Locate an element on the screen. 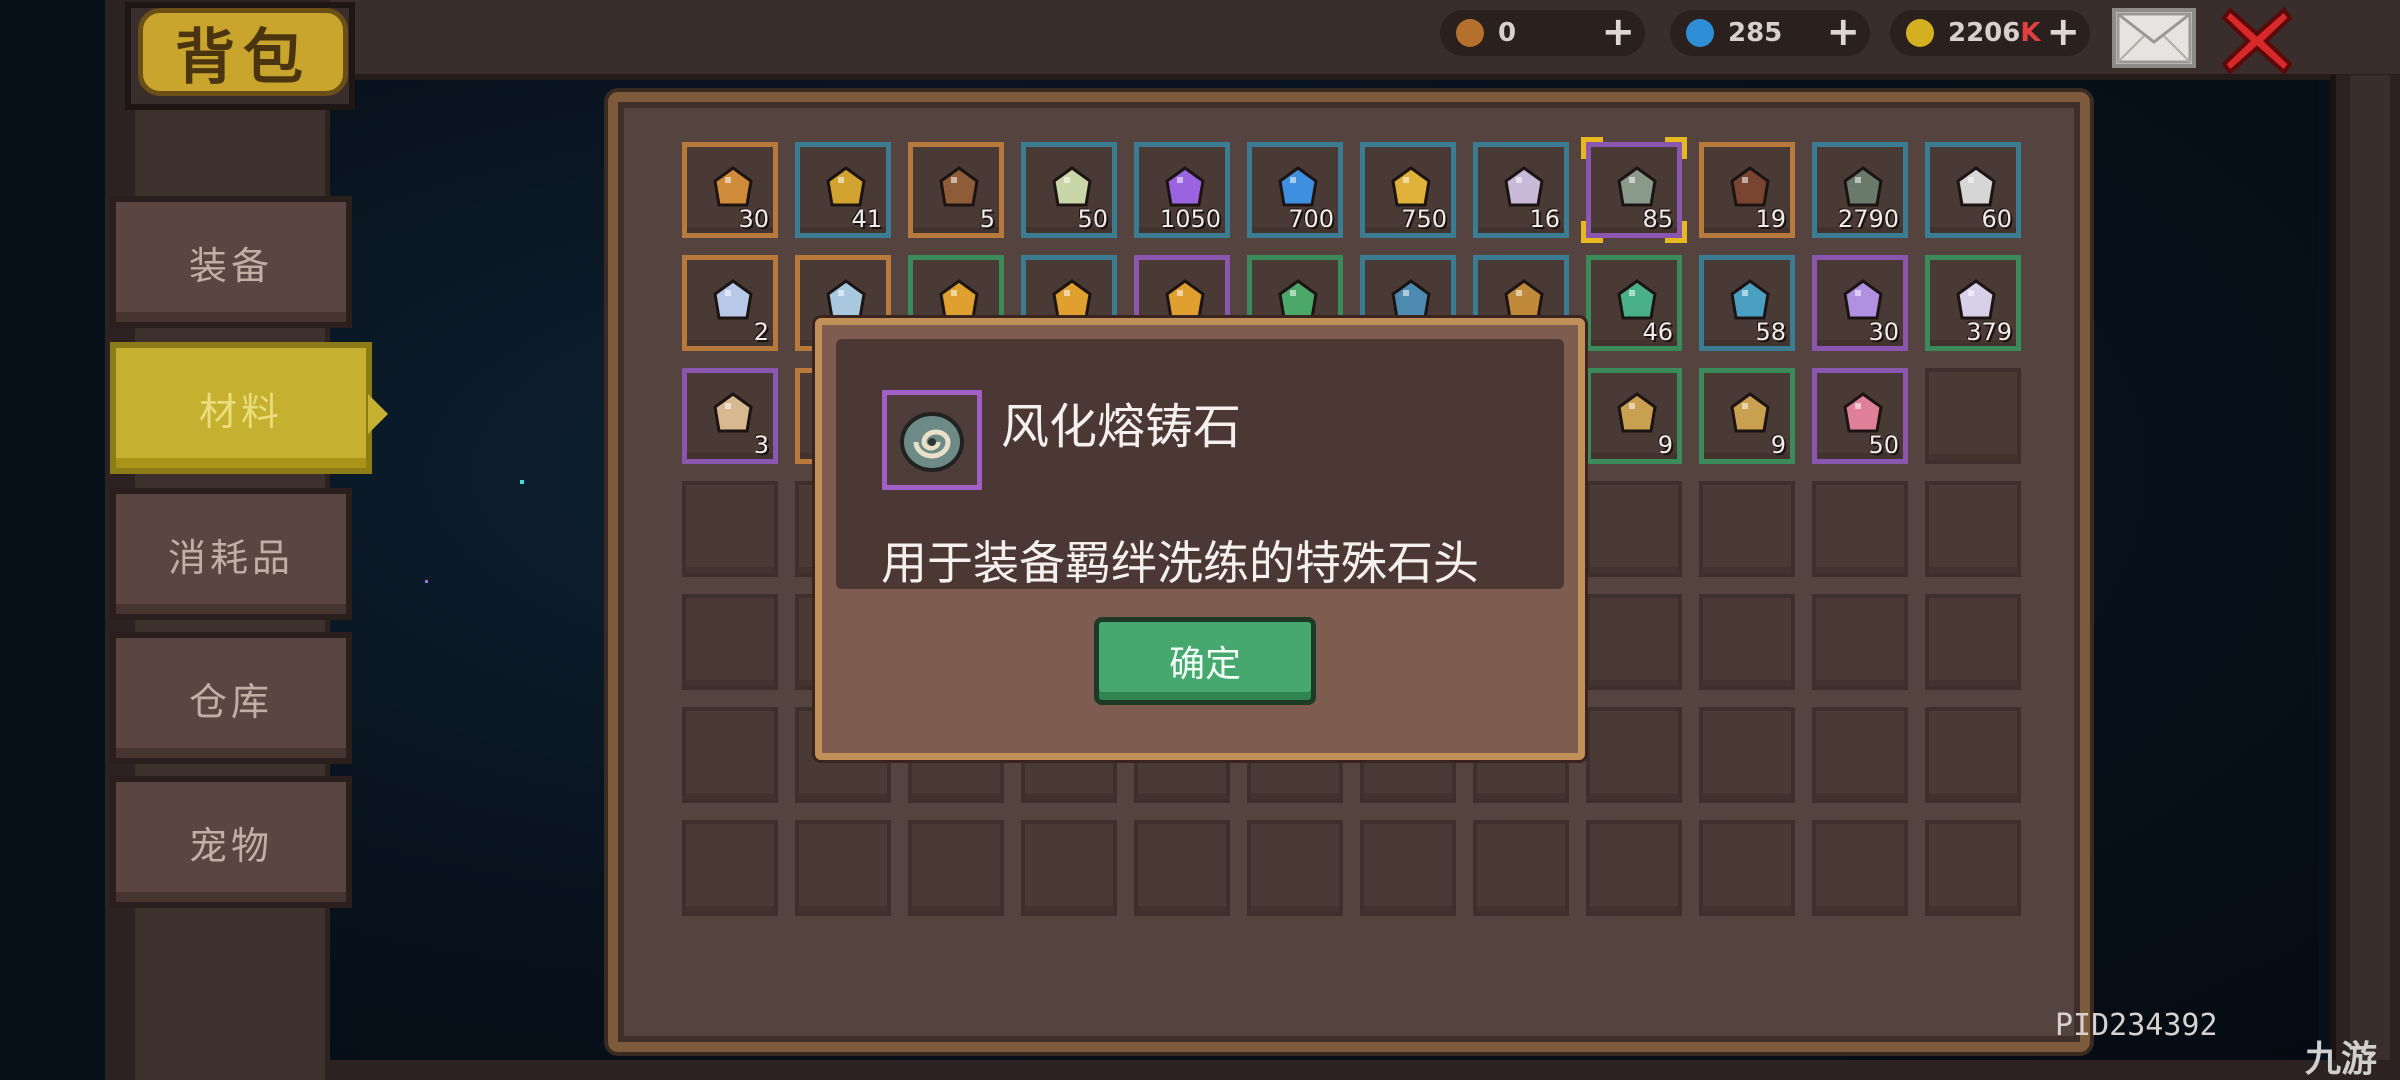 This screenshot has width=2400, height=1080. scroll-tube-icon is located at coordinates (959, 186).